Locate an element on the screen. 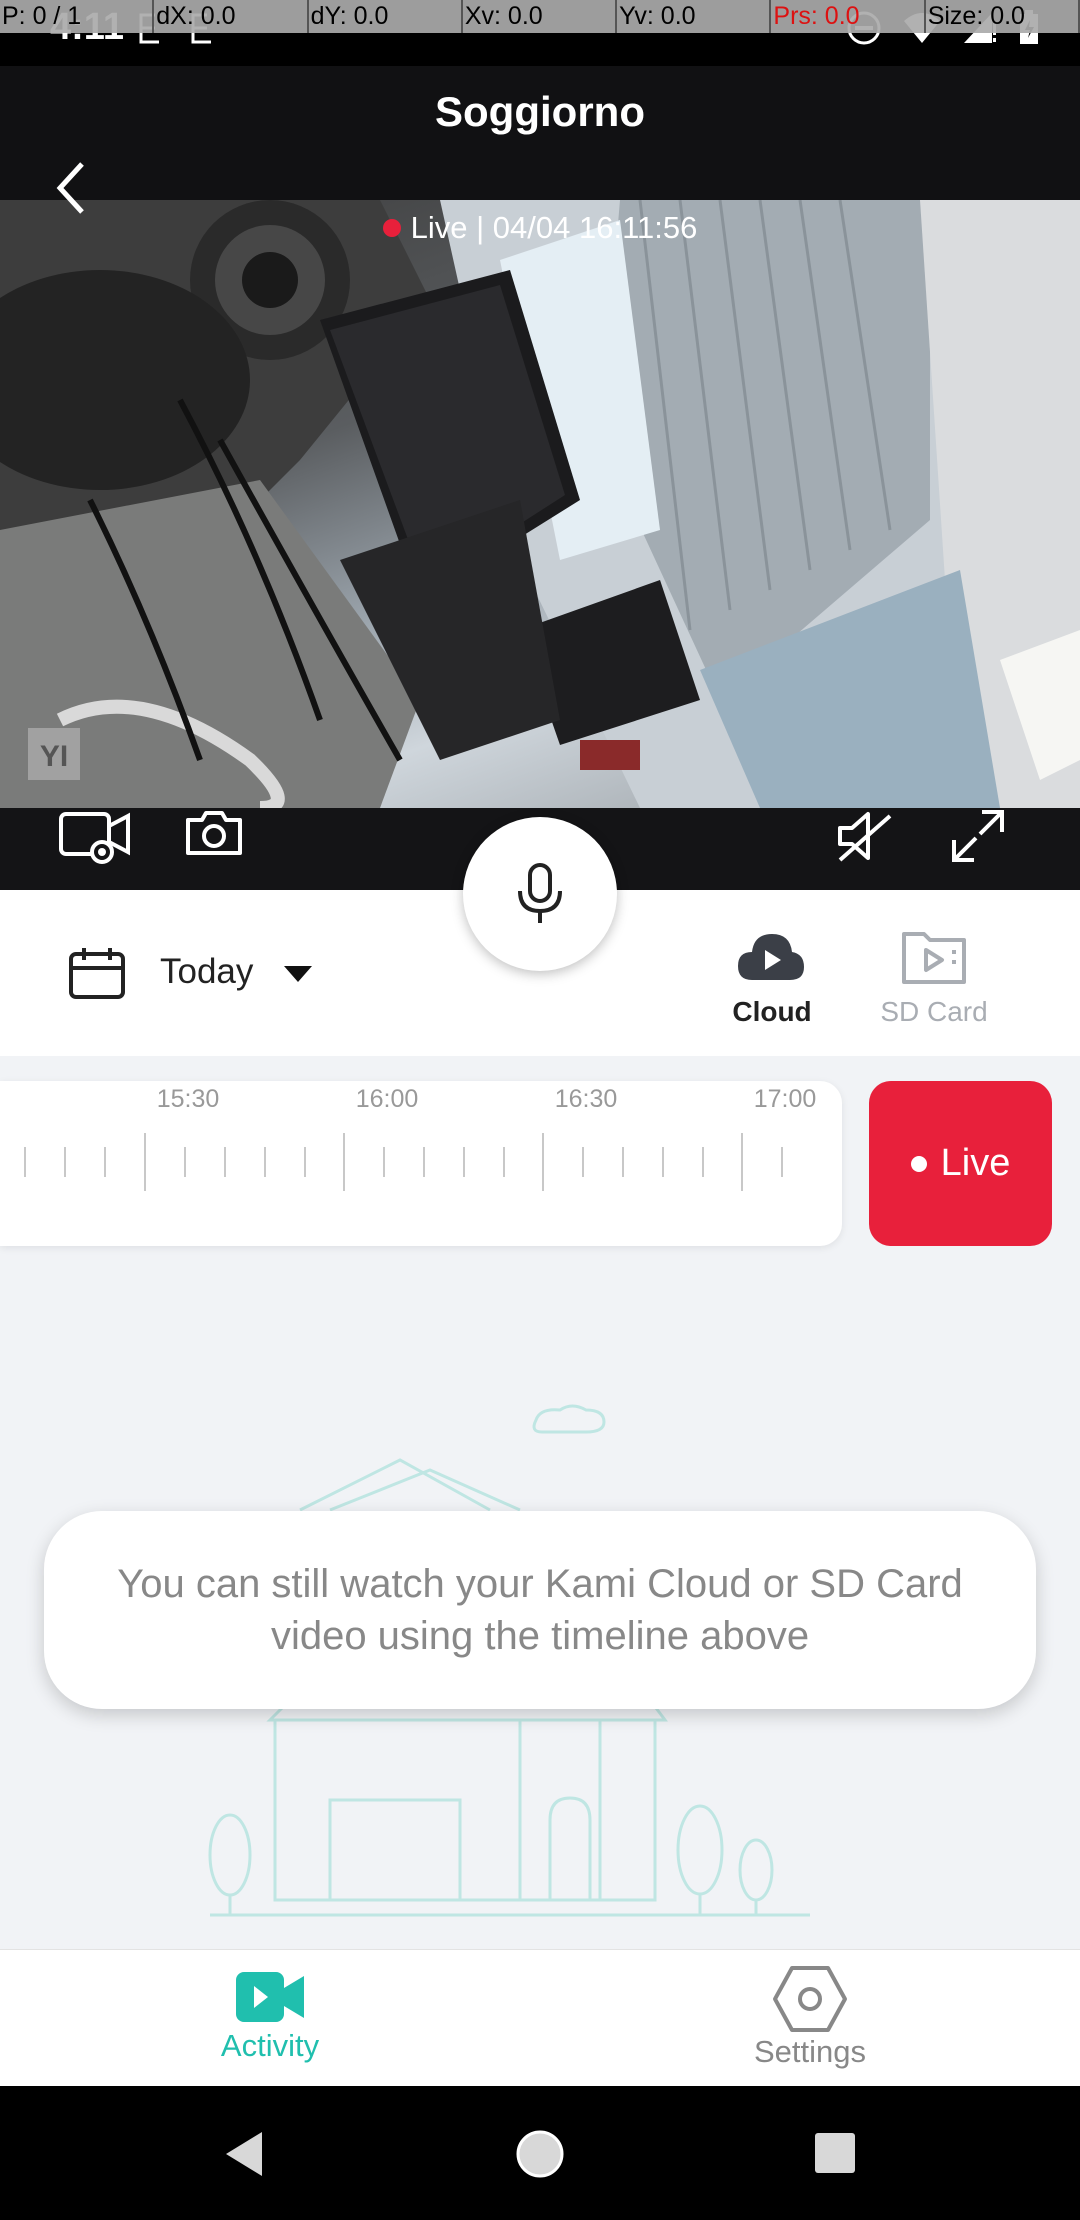 This screenshot has width=1080, height=2220. snapshot-button is located at coordinates (214, 835).